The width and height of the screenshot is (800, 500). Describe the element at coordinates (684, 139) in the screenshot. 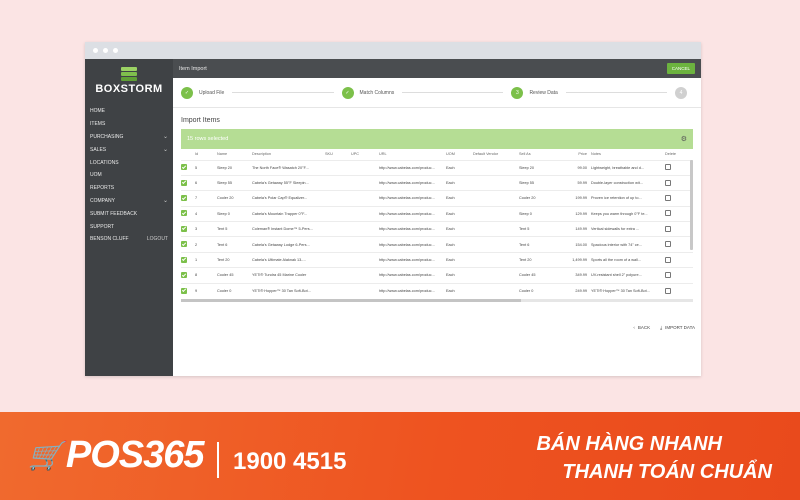

I see `gear-icon: ⚙` at that location.